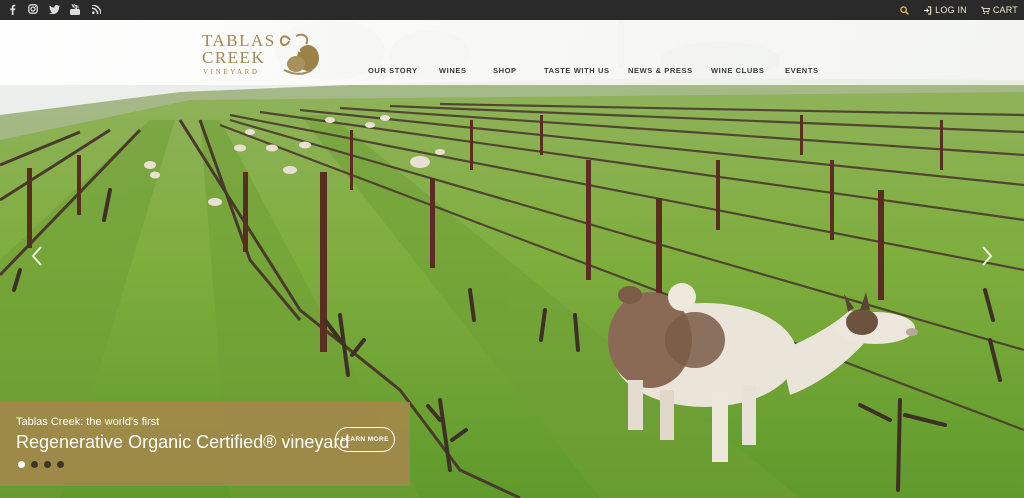 The width and height of the screenshot is (1024, 498). What do you see at coordinates (365, 439) in the screenshot?
I see `learn-more-button: LEARN MORE` at bounding box center [365, 439].